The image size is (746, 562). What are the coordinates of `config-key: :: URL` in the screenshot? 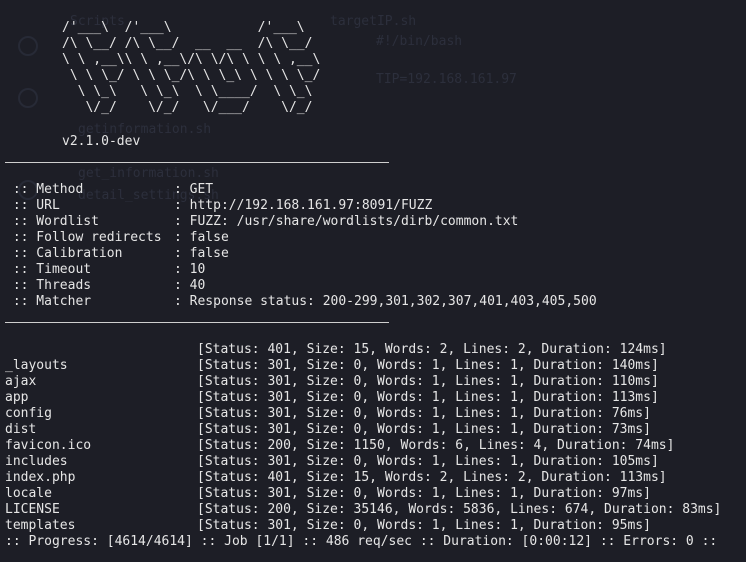 It's located at (87, 205).